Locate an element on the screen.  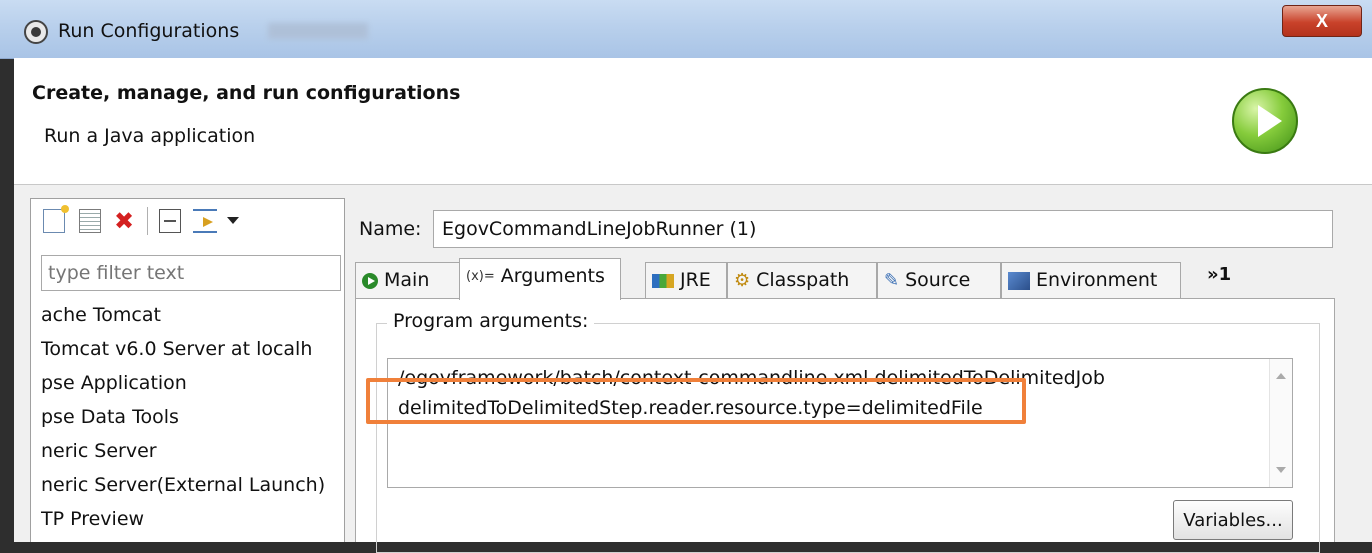
tree-item: neric Server(External Launch) is located at coordinates (191, 486).